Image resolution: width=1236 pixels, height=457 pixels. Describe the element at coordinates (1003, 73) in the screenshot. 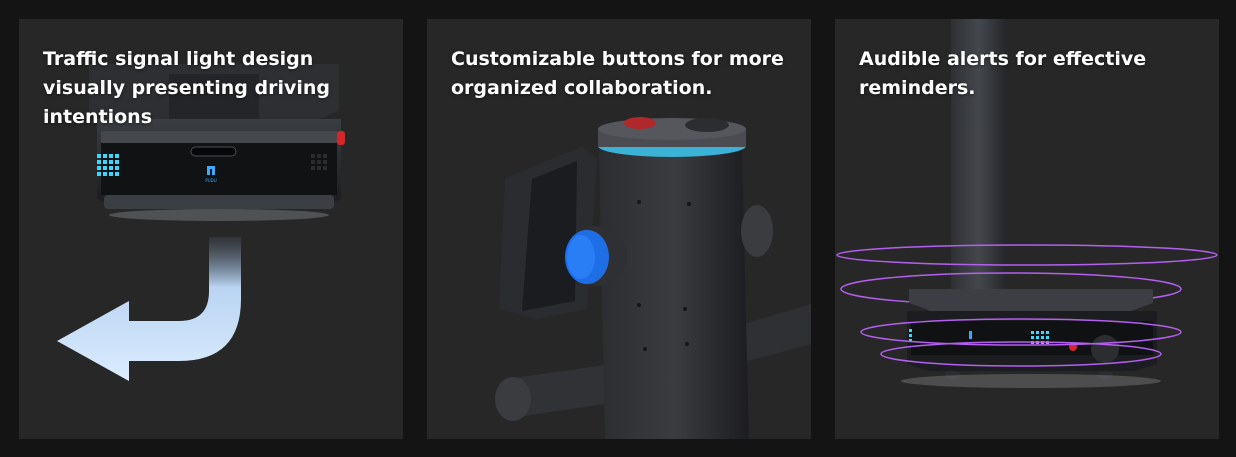

I see `feature-title: Audible alerts for effective reminders.` at that location.